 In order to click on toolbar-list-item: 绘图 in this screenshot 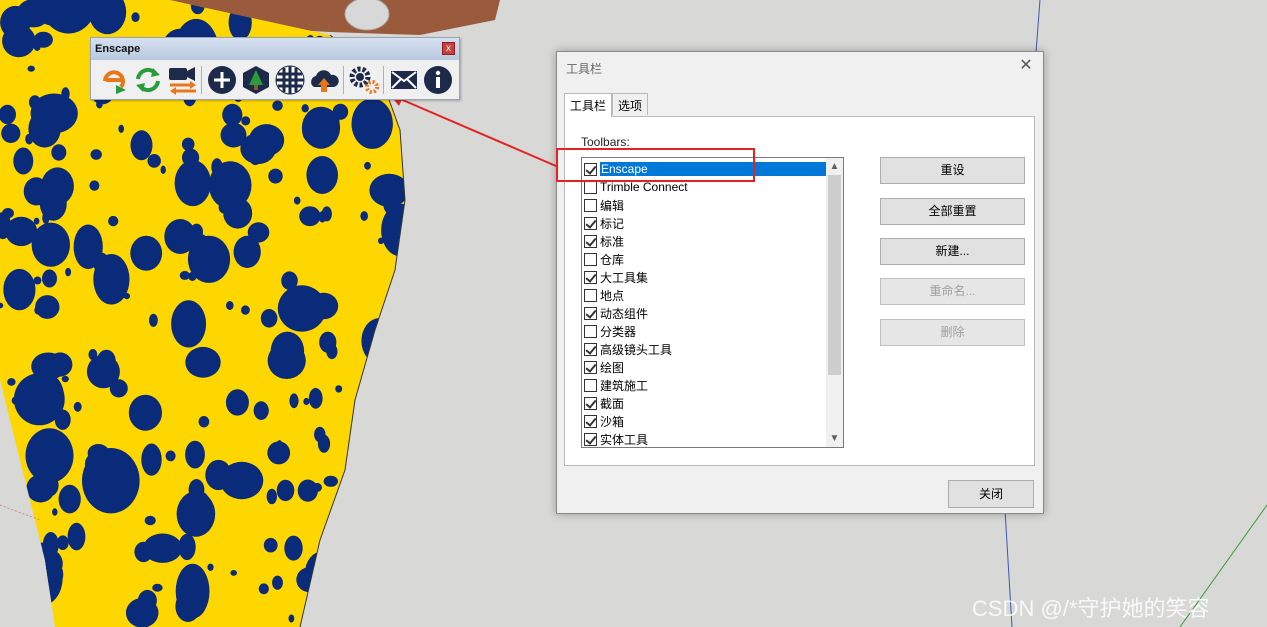, I will do `click(704, 367)`.